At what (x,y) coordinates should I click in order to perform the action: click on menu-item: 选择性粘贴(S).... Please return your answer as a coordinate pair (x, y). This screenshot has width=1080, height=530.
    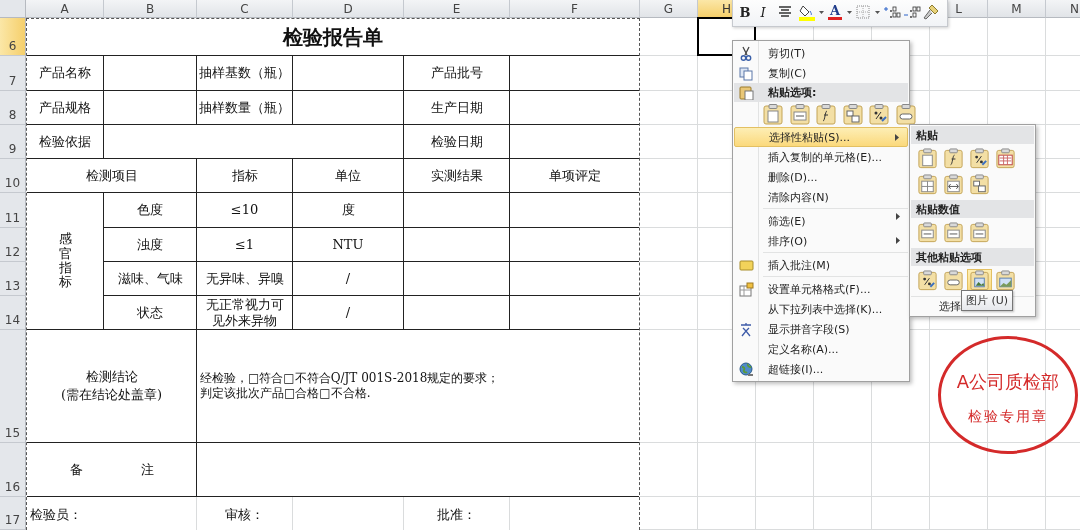
    Looking at the image, I should click on (821, 137).